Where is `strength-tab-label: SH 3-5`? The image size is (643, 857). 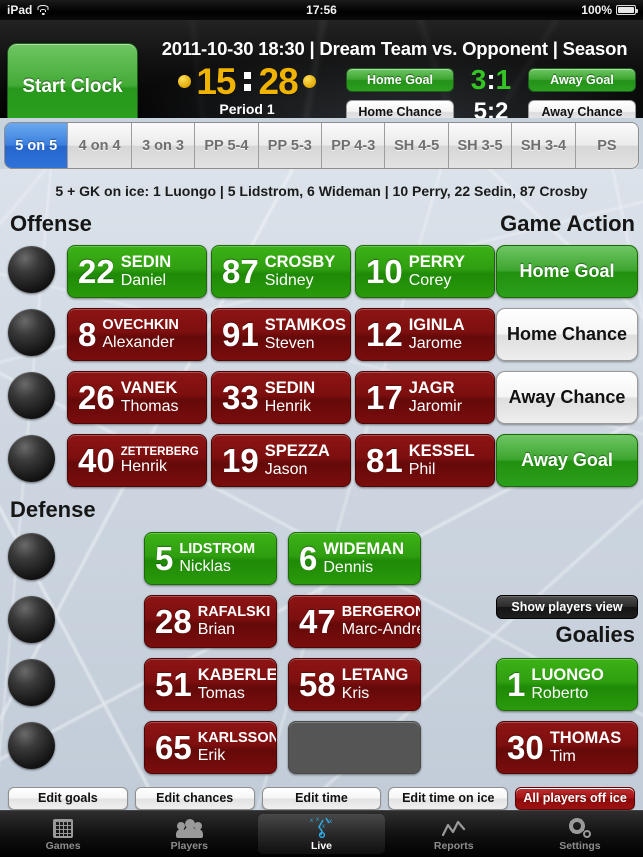
strength-tab-label: SH 3-5 is located at coordinates (480, 145).